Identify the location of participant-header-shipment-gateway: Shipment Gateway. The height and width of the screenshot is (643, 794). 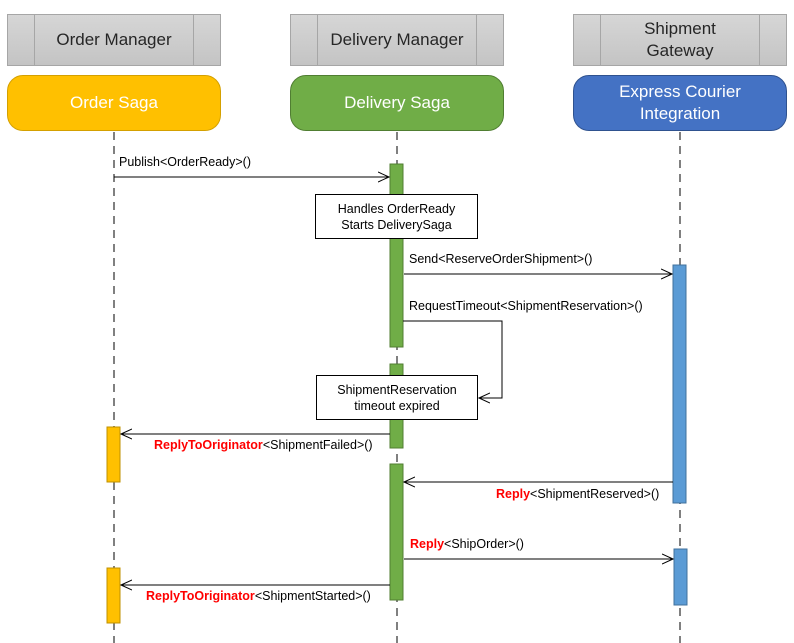
(680, 40).